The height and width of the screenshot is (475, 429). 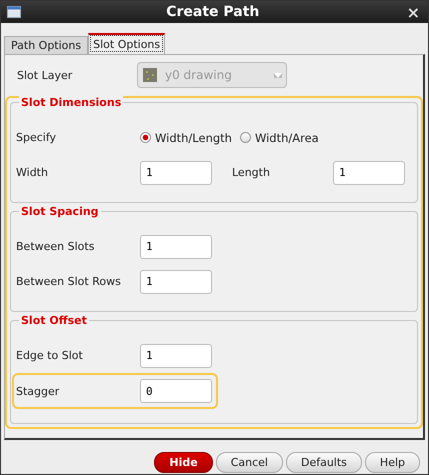 I want to click on window-title: Create Path, so click(x=212, y=12).